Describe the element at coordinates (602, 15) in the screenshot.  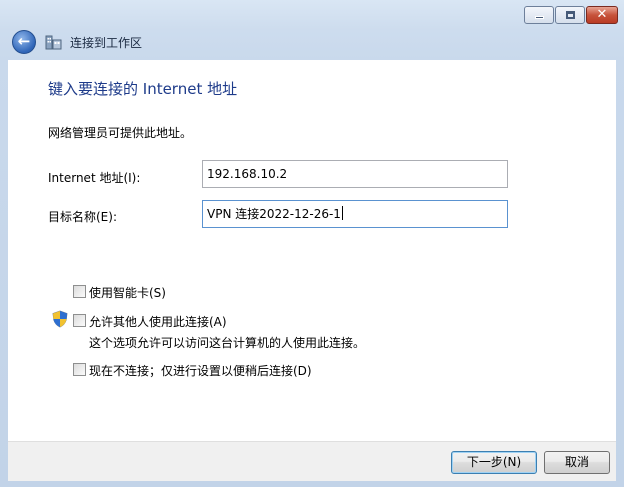
I see `close-icon: ✕` at that location.